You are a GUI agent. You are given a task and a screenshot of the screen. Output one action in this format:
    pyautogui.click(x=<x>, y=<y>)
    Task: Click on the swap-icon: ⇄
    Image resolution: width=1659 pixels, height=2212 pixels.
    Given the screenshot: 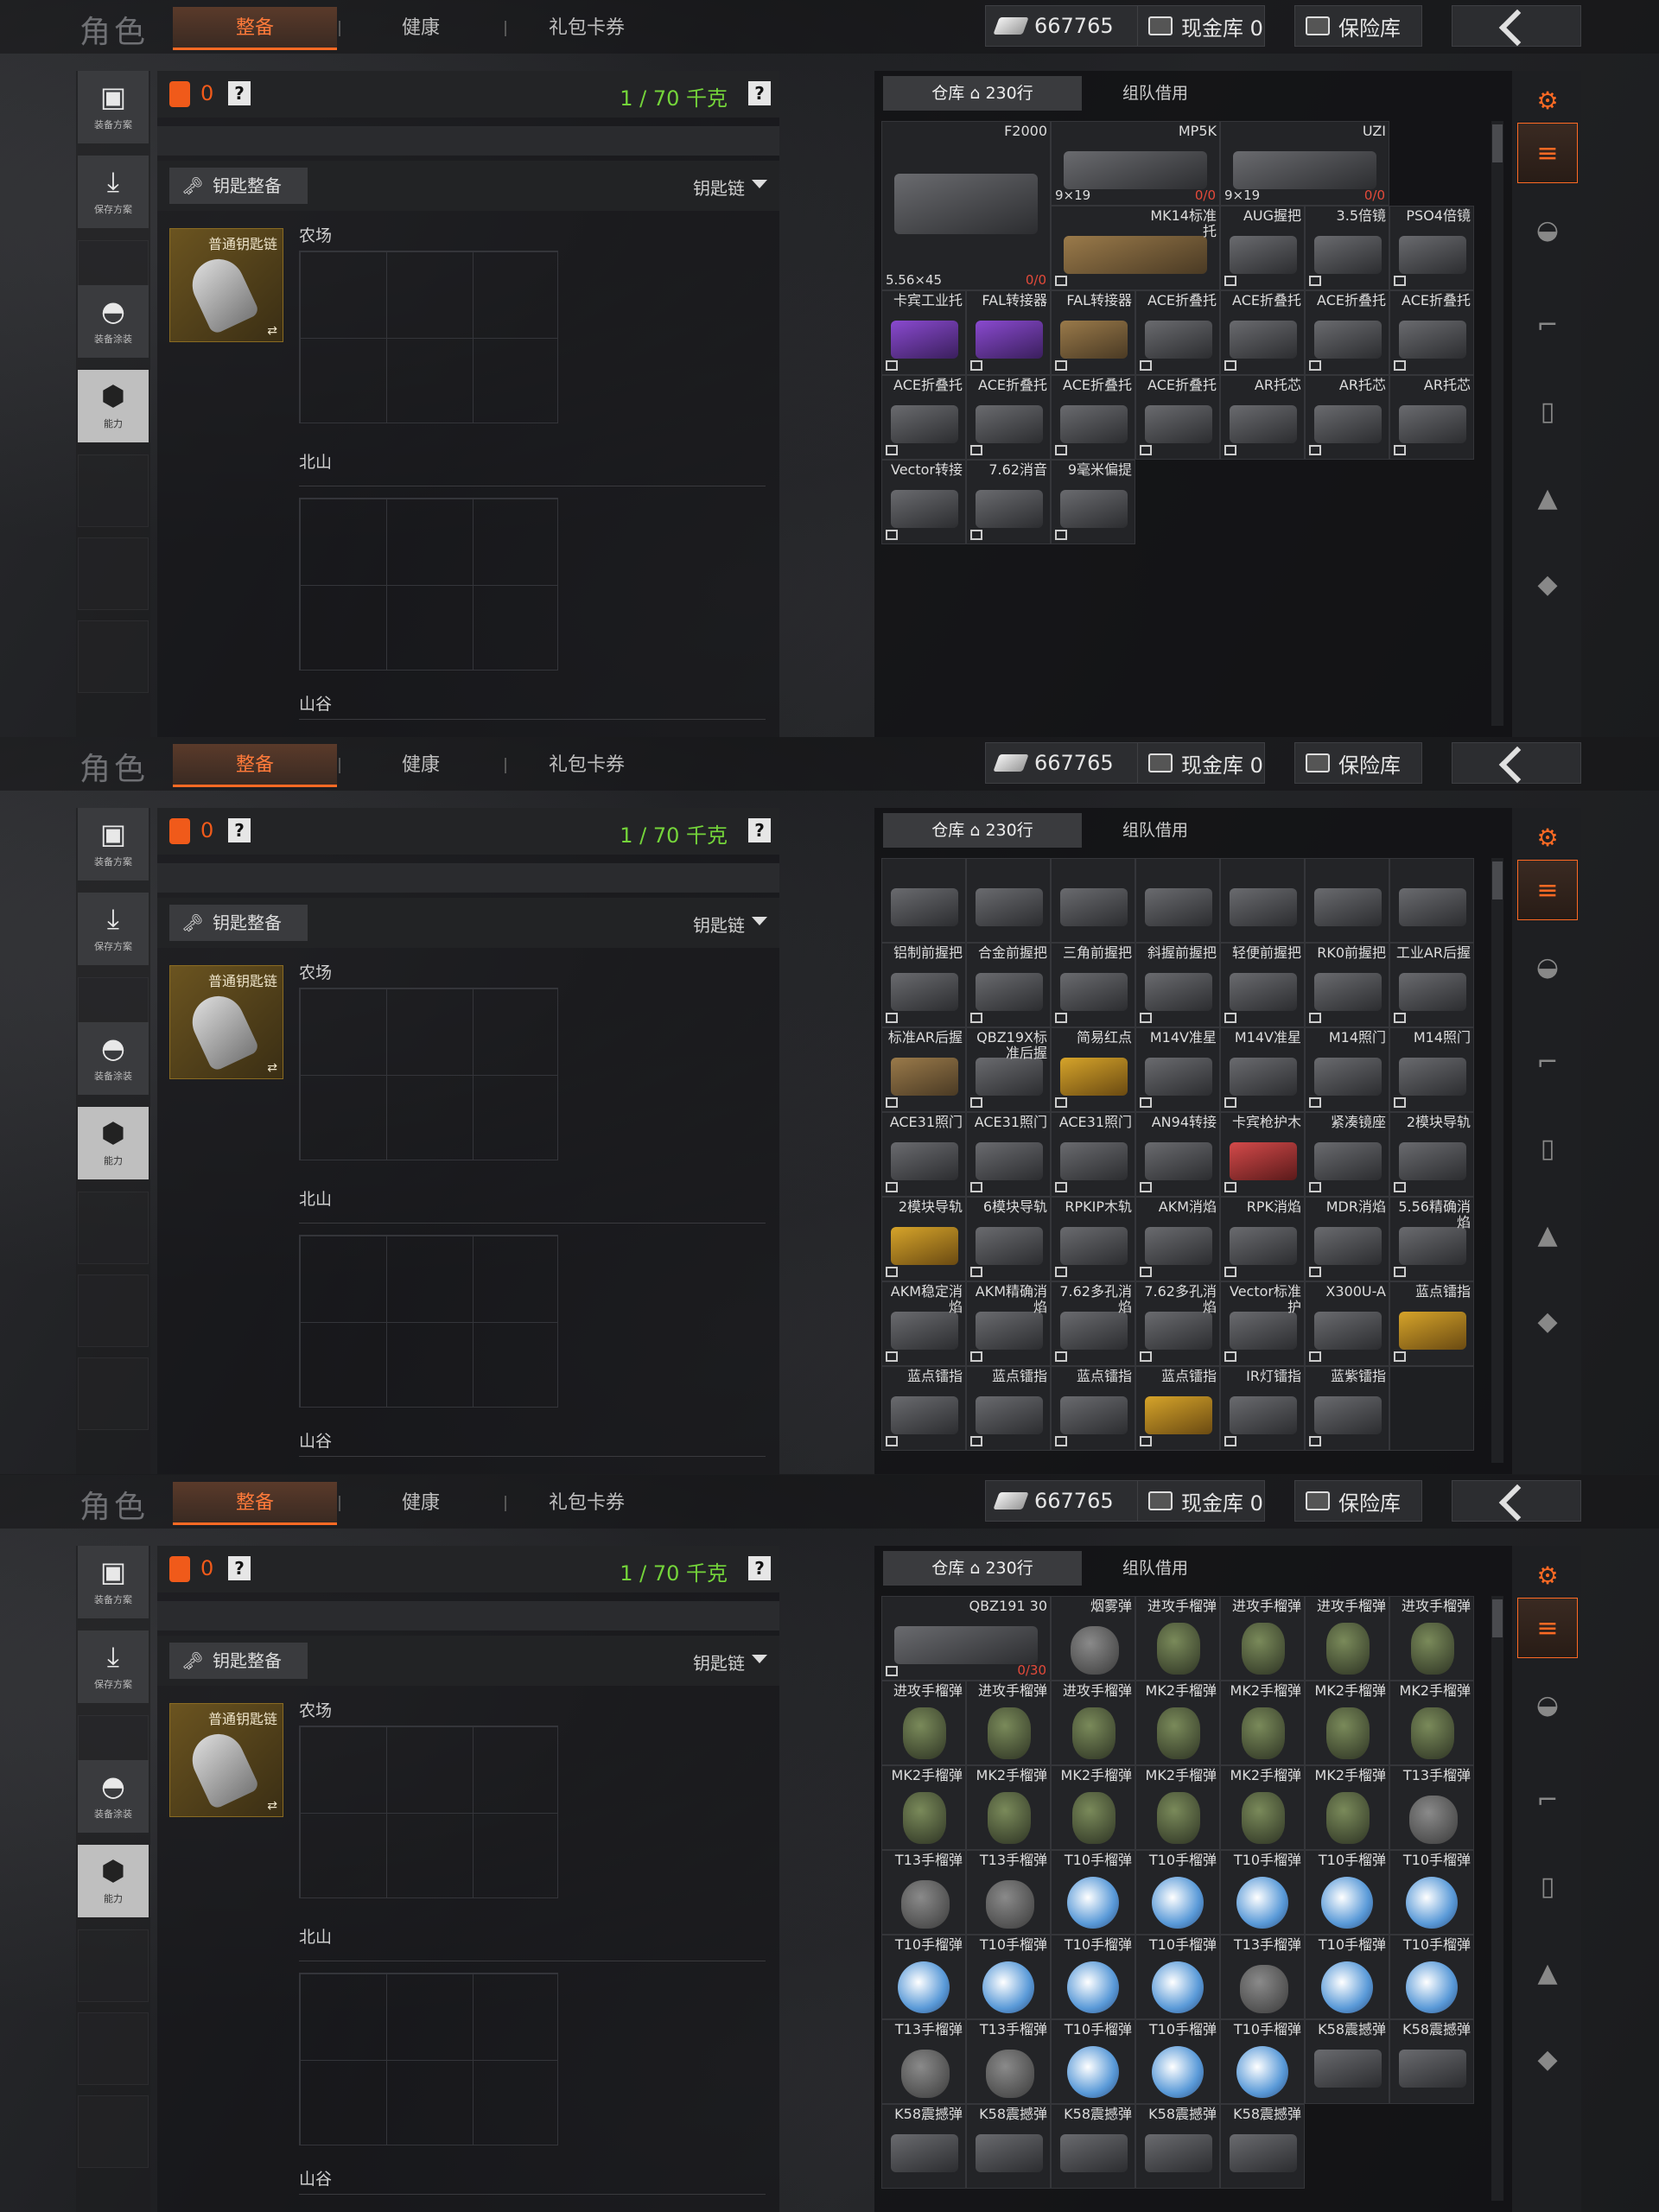 What is the action you would take?
    pyautogui.click(x=272, y=331)
    